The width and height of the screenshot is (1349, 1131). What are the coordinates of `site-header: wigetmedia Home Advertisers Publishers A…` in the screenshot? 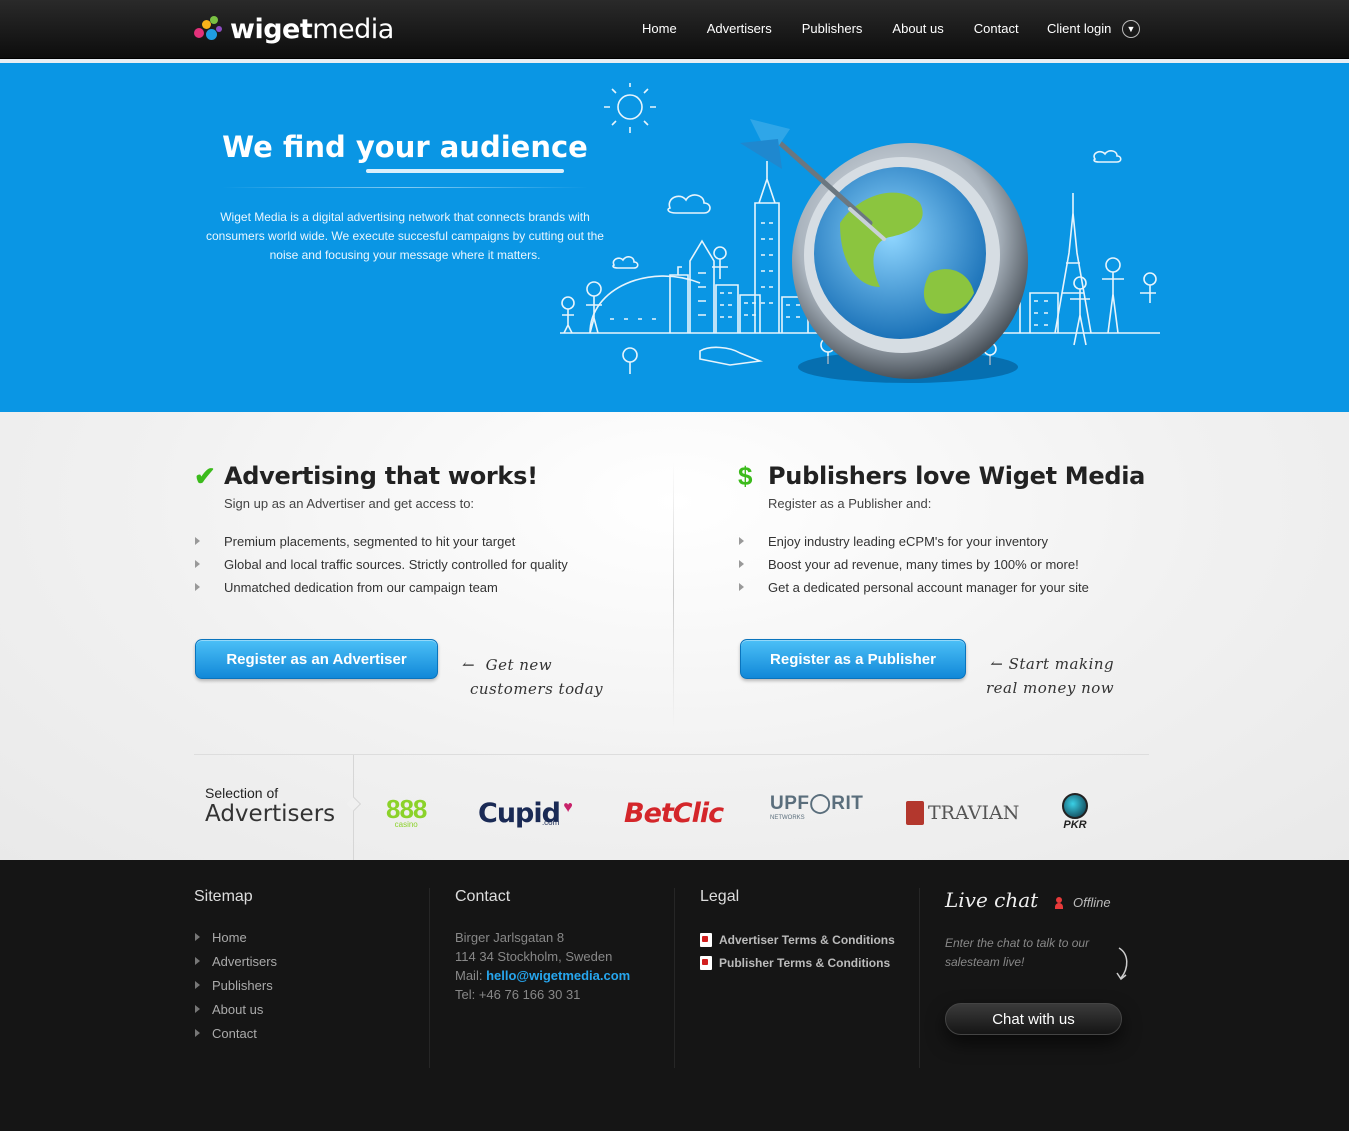 It's located at (674, 29).